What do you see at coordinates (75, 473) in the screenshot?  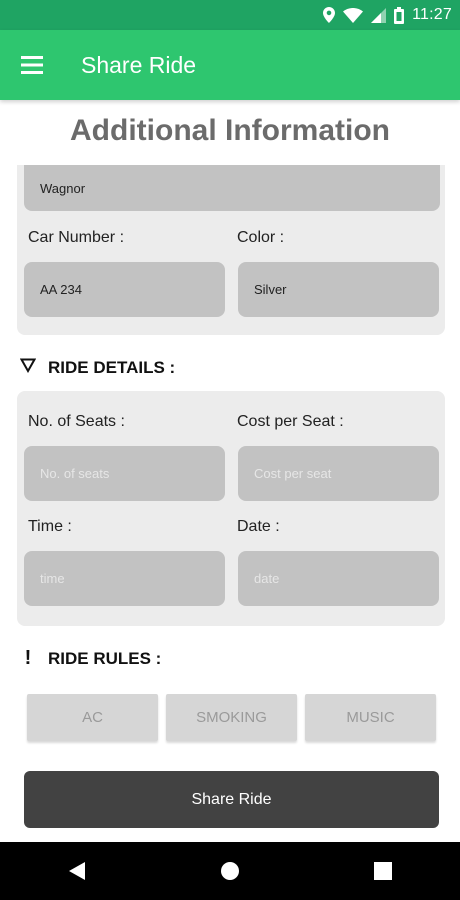 I see `seats-placeholder: No. of seats` at bounding box center [75, 473].